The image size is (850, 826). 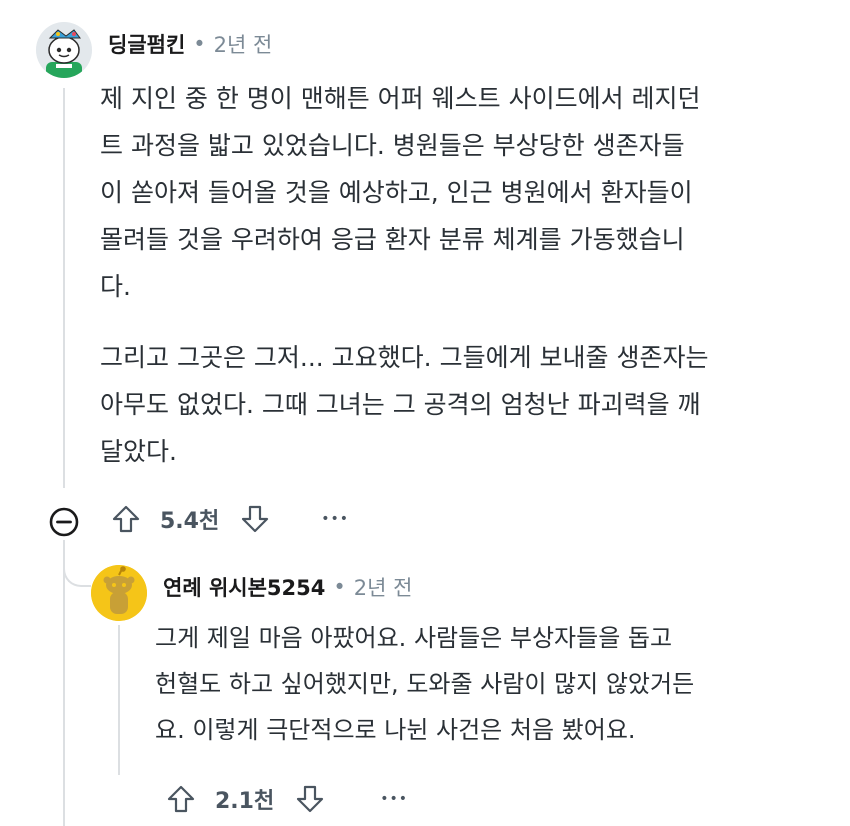 What do you see at coordinates (77, 571) in the screenshot?
I see `reply-connector` at bounding box center [77, 571].